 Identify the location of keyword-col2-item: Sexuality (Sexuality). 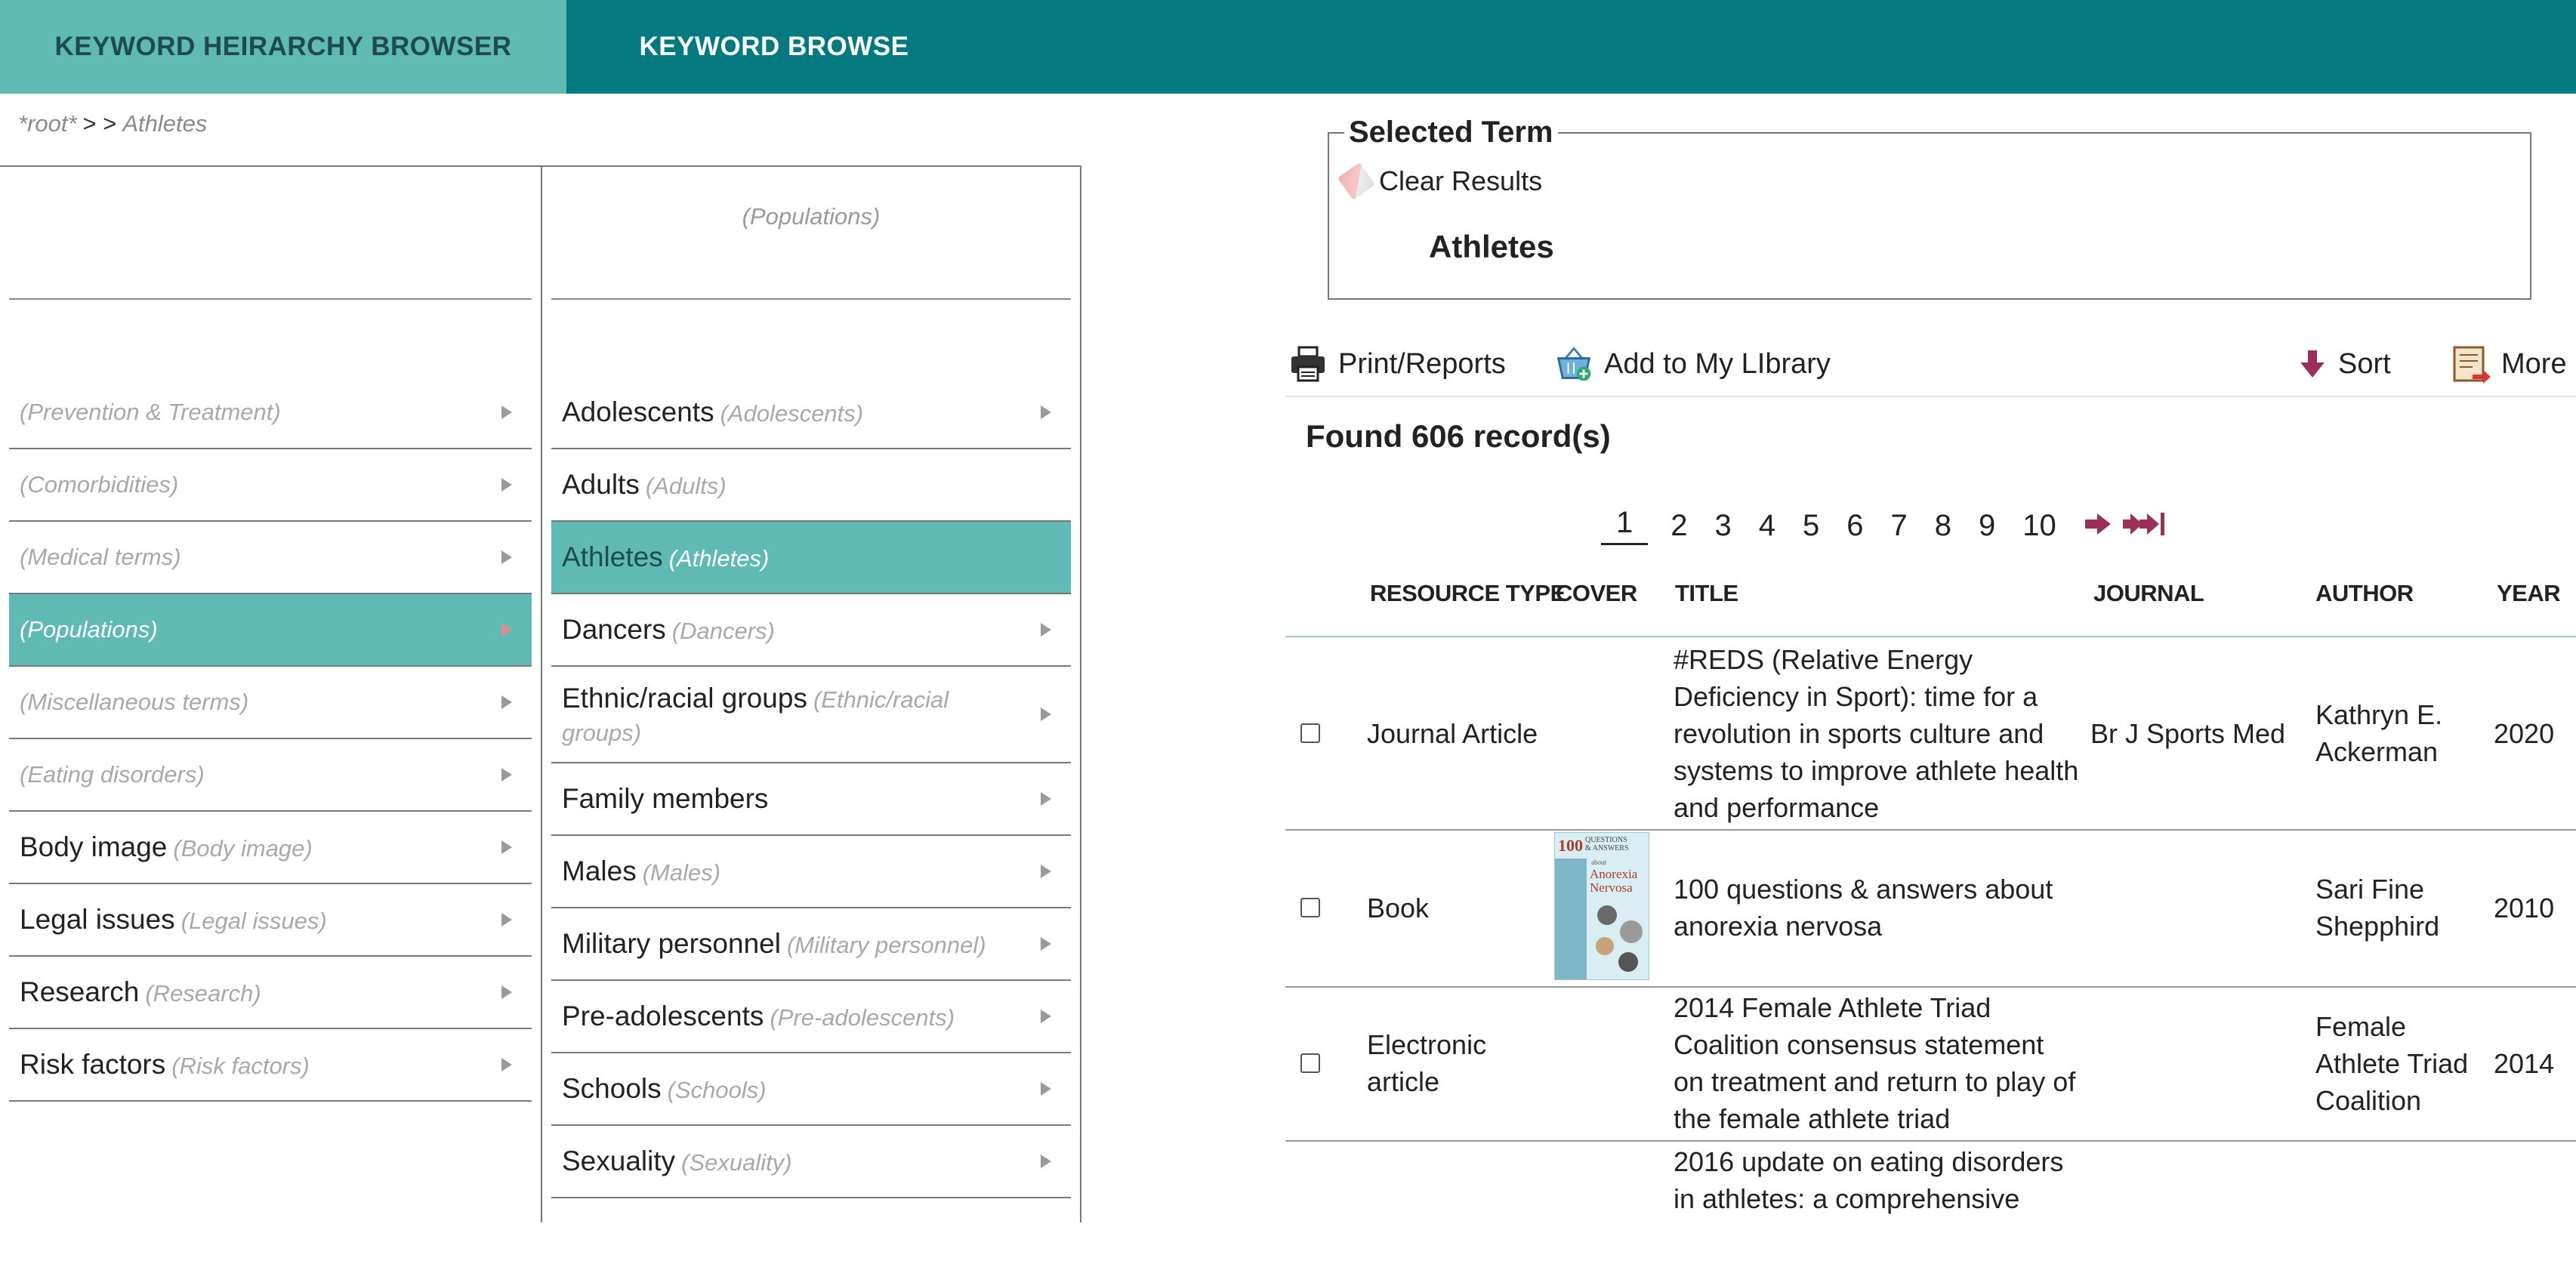
(811, 1162).